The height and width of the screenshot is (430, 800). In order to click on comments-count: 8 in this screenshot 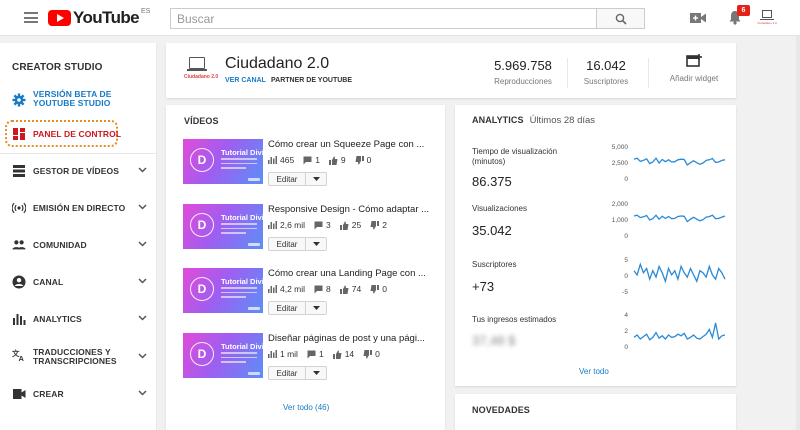, I will do `click(328, 289)`.